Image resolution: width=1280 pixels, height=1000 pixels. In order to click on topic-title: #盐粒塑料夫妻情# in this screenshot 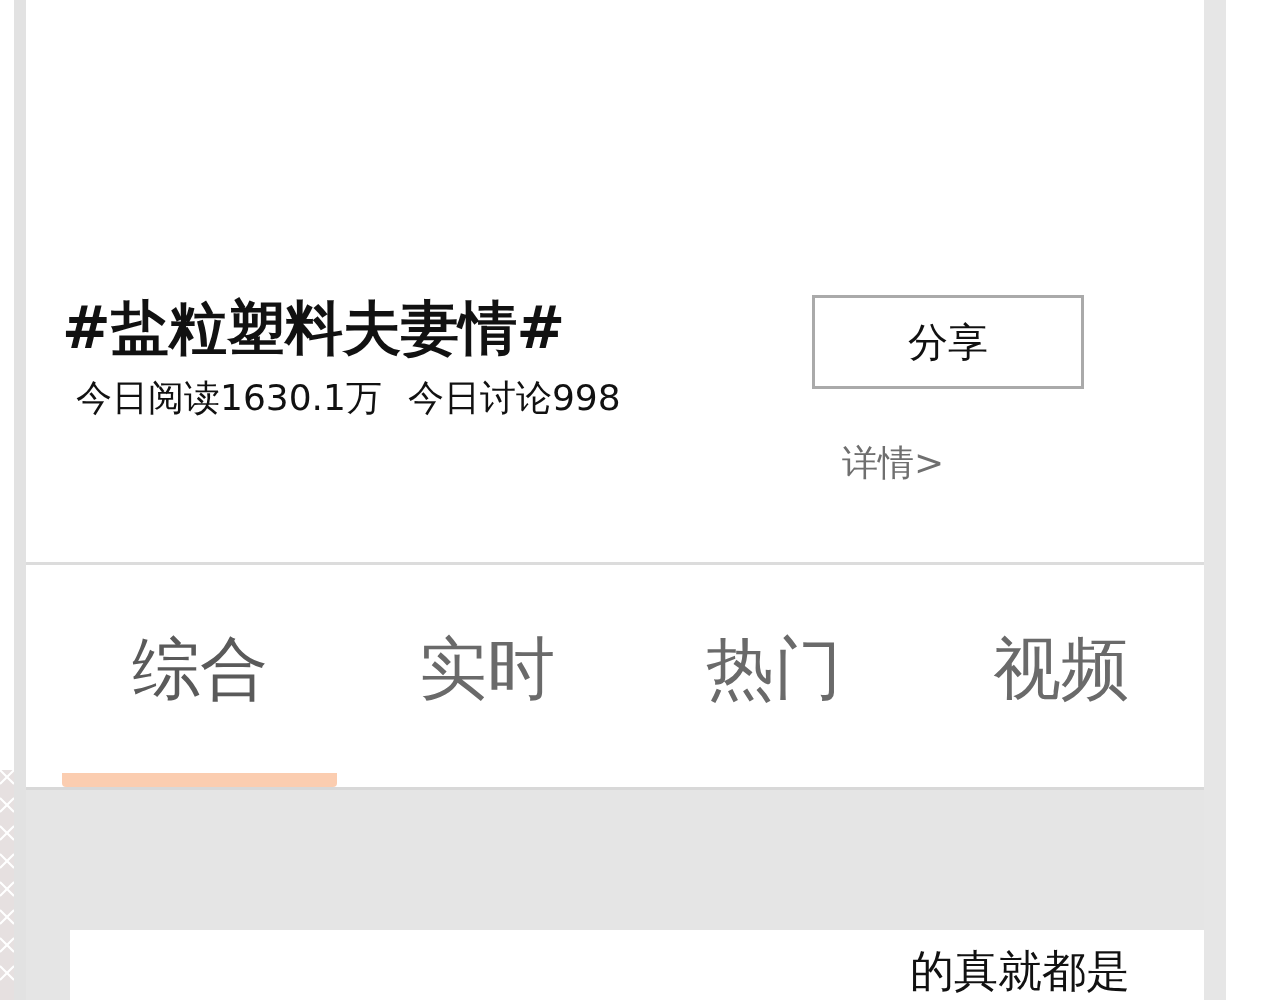, I will do `click(314, 328)`.